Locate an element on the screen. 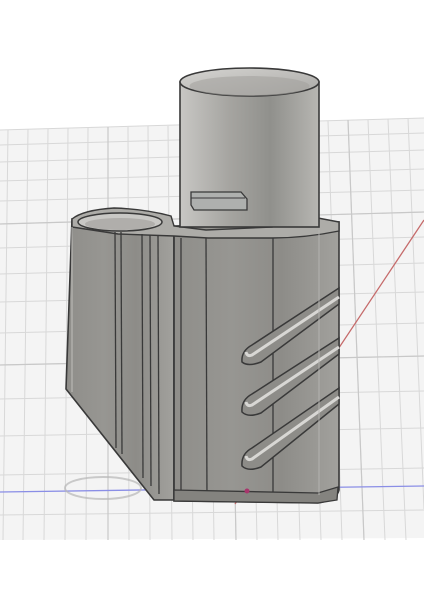 The width and height of the screenshot is (424, 600). tube-window is located at coordinates (219, 201).